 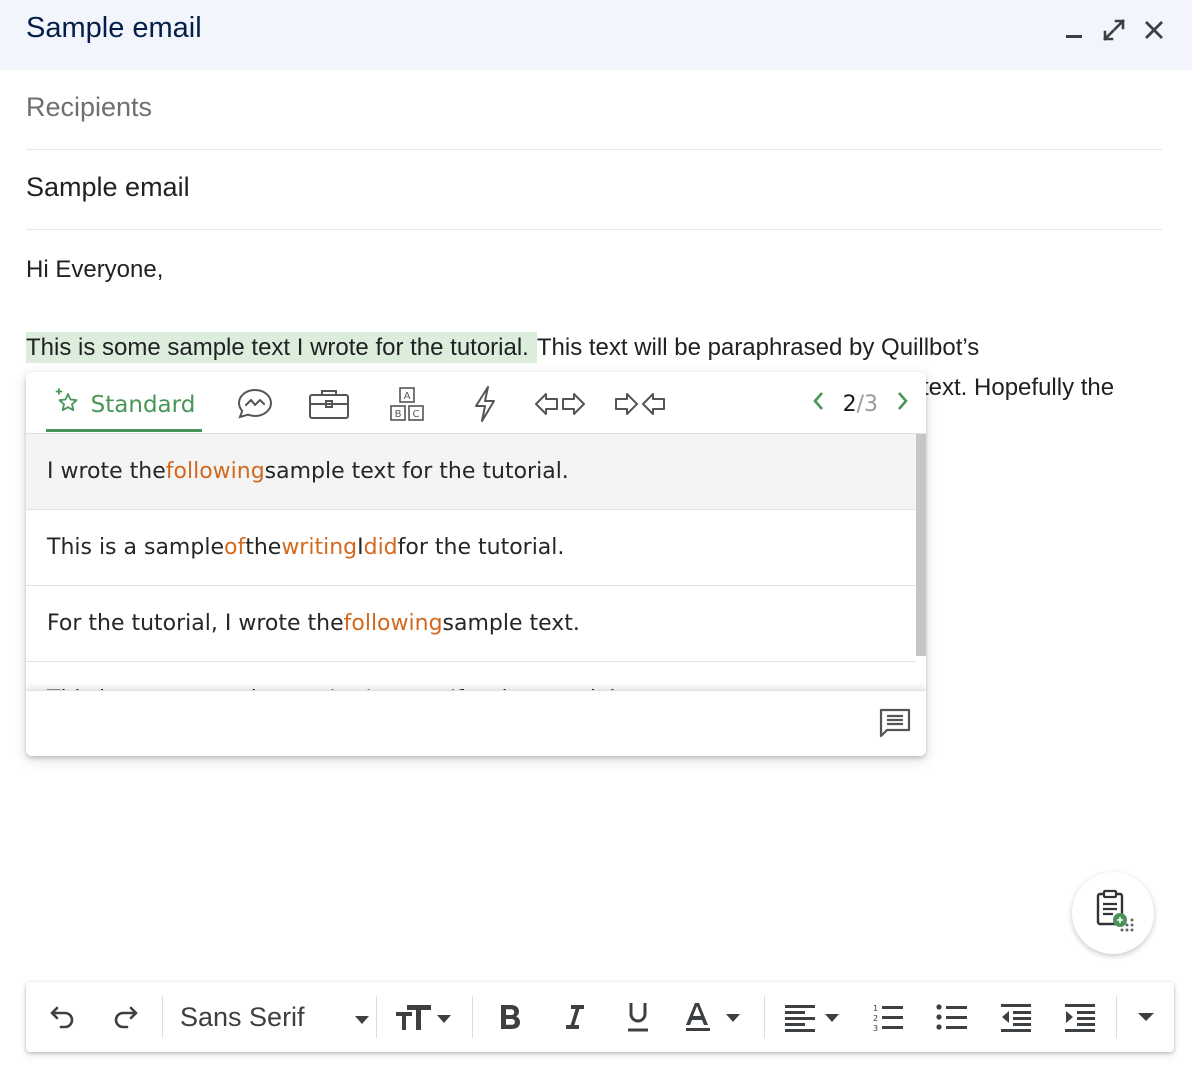 What do you see at coordinates (319, 547) in the screenshot?
I see `changed-word: writing` at bounding box center [319, 547].